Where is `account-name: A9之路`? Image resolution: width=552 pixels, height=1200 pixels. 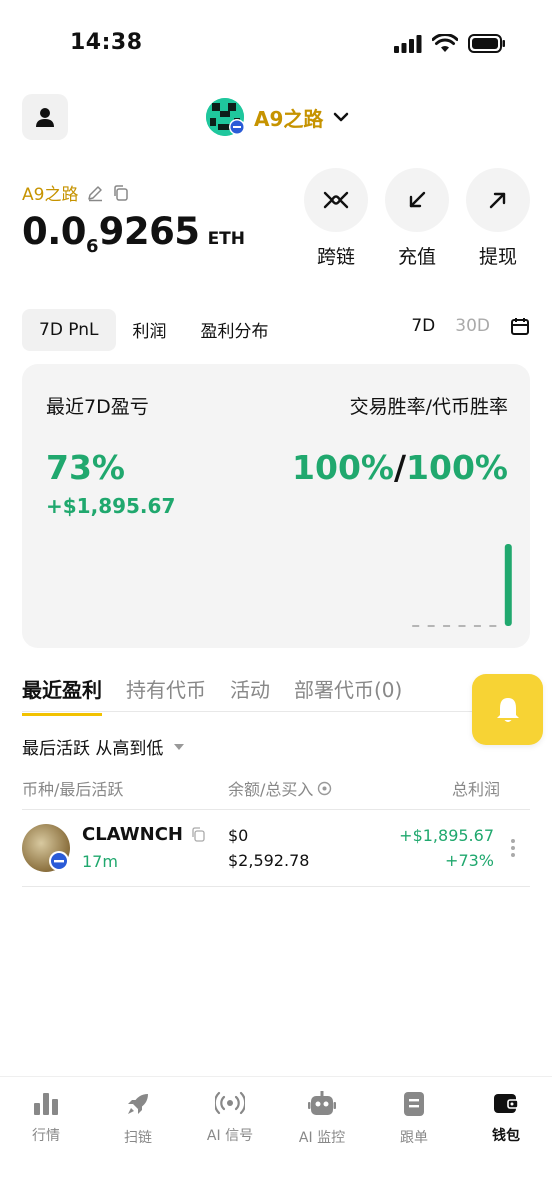 account-name: A9之路 is located at coordinates (50, 195).